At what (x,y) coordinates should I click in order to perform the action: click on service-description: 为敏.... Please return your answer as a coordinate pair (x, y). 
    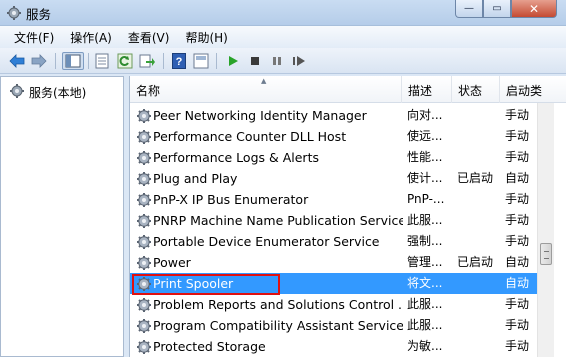
    Looking at the image, I should click on (425, 346).